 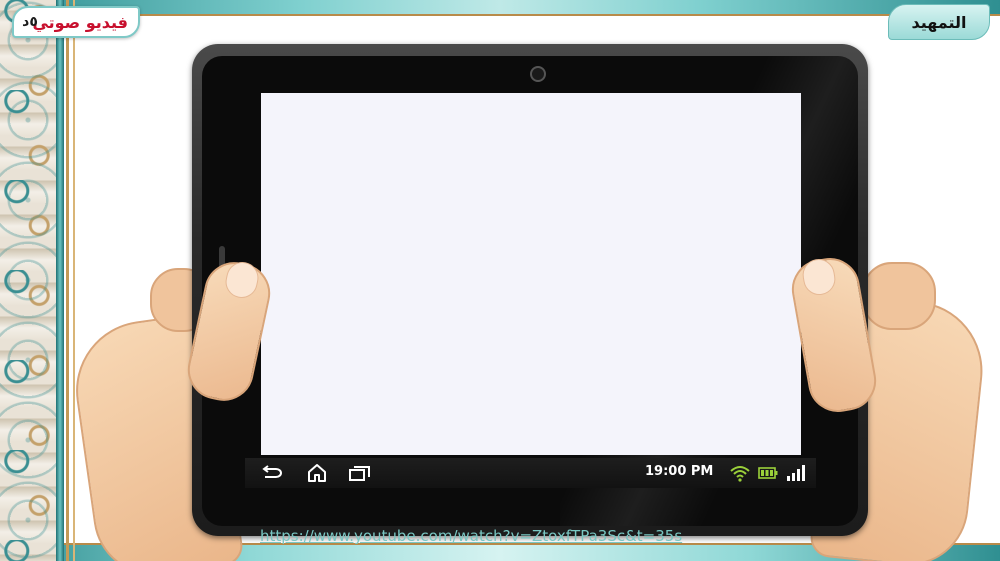 What do you see at coordinates (500, 15) in the screenshot?
I see `top-border-line` at bounding box center [500, 15].